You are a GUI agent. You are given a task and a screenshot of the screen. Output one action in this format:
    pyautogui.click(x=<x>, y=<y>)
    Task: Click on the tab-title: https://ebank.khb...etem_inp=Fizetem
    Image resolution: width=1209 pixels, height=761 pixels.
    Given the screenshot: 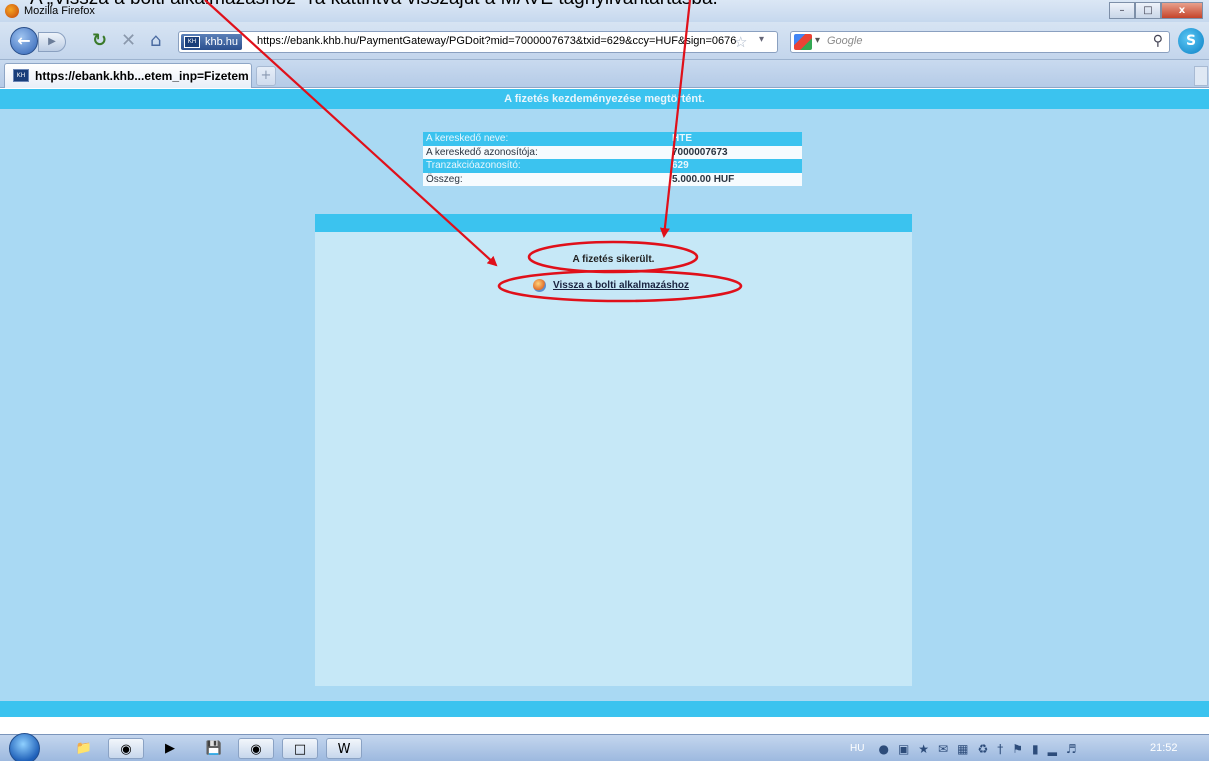 What is the action you would take?
    pyautogui.click(x=142, y=76)
    